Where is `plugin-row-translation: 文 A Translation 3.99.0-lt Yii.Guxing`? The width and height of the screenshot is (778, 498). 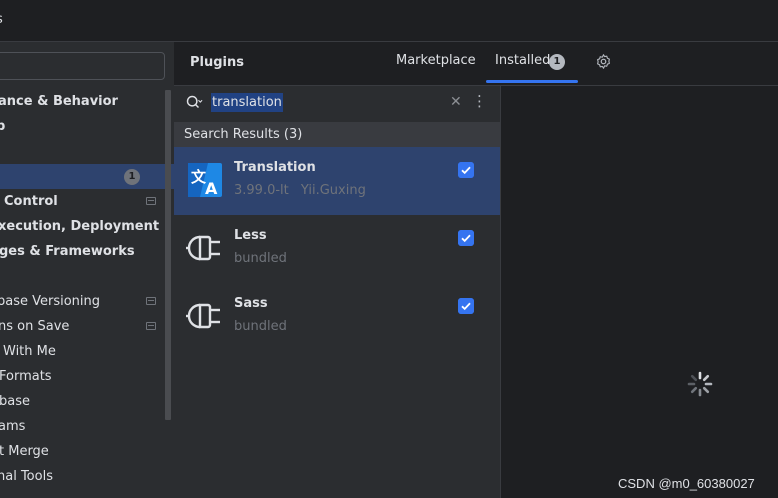 plugin-row-translation: 文 A Translation 3.99.0-lt Yii.Guxing is located at coordinates (337, 181).